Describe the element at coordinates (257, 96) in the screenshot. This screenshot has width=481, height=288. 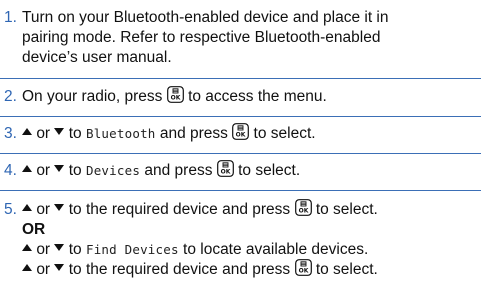
I see `step-text-part: to access the menu.` at that location.